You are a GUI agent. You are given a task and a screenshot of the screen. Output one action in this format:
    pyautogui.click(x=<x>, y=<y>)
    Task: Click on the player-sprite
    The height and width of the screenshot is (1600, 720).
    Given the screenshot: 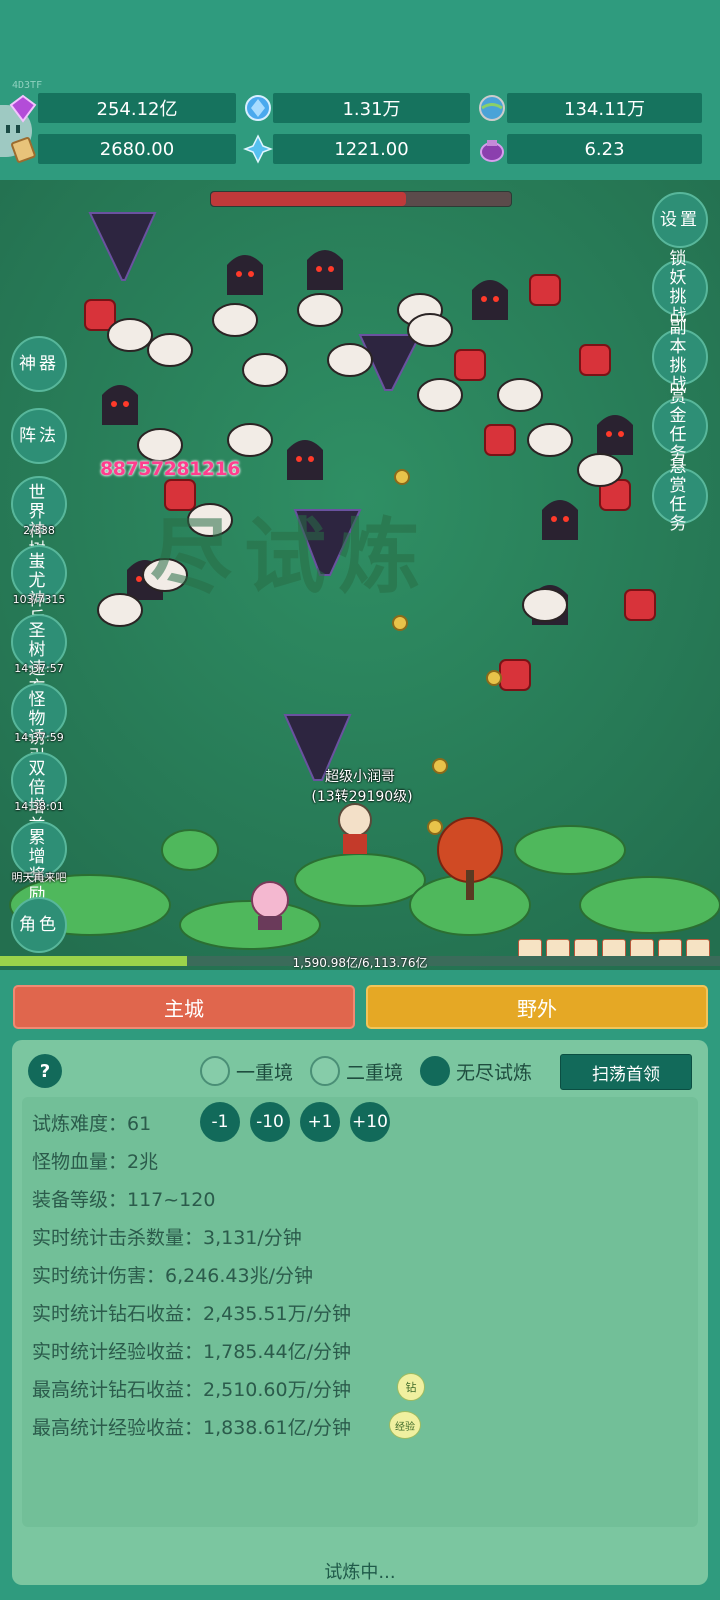 What is the action you would take?
    pyautogui.click(x=355, y=828)
    